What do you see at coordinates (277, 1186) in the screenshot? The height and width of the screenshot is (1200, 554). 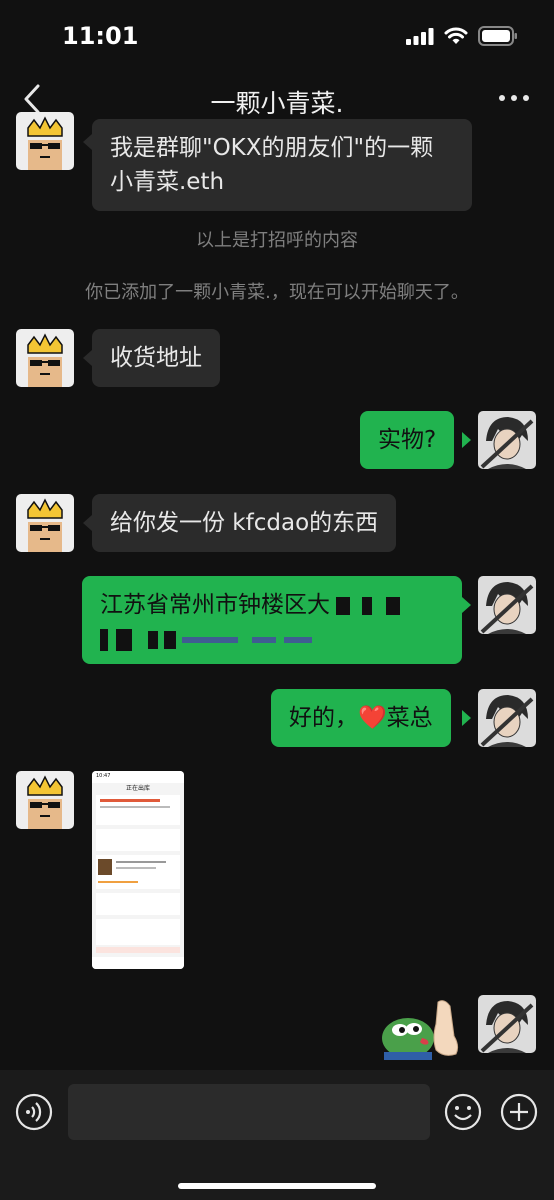 I see `home-indicator` at bounding box center [277, 1186].